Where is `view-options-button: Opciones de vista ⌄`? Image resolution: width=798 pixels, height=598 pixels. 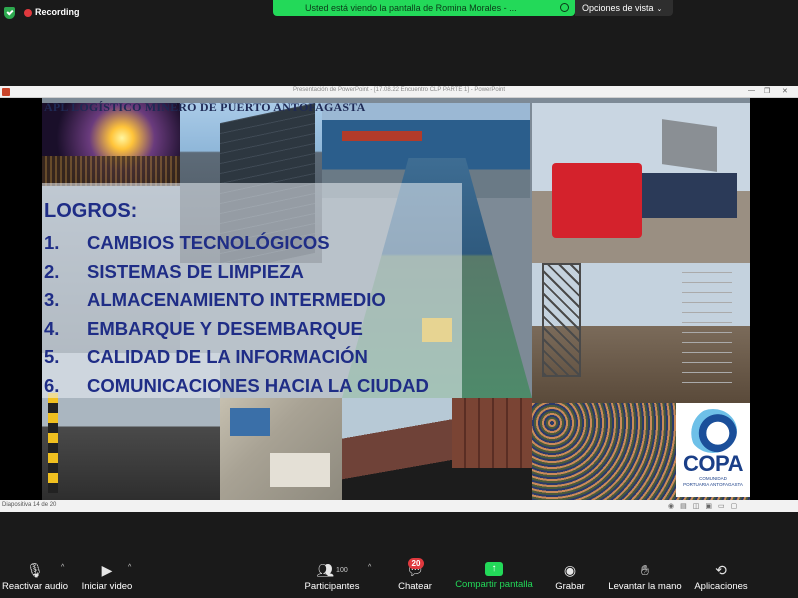 view-options-button: Opciones de vista ⌄ is located at coordinates (624, 8).